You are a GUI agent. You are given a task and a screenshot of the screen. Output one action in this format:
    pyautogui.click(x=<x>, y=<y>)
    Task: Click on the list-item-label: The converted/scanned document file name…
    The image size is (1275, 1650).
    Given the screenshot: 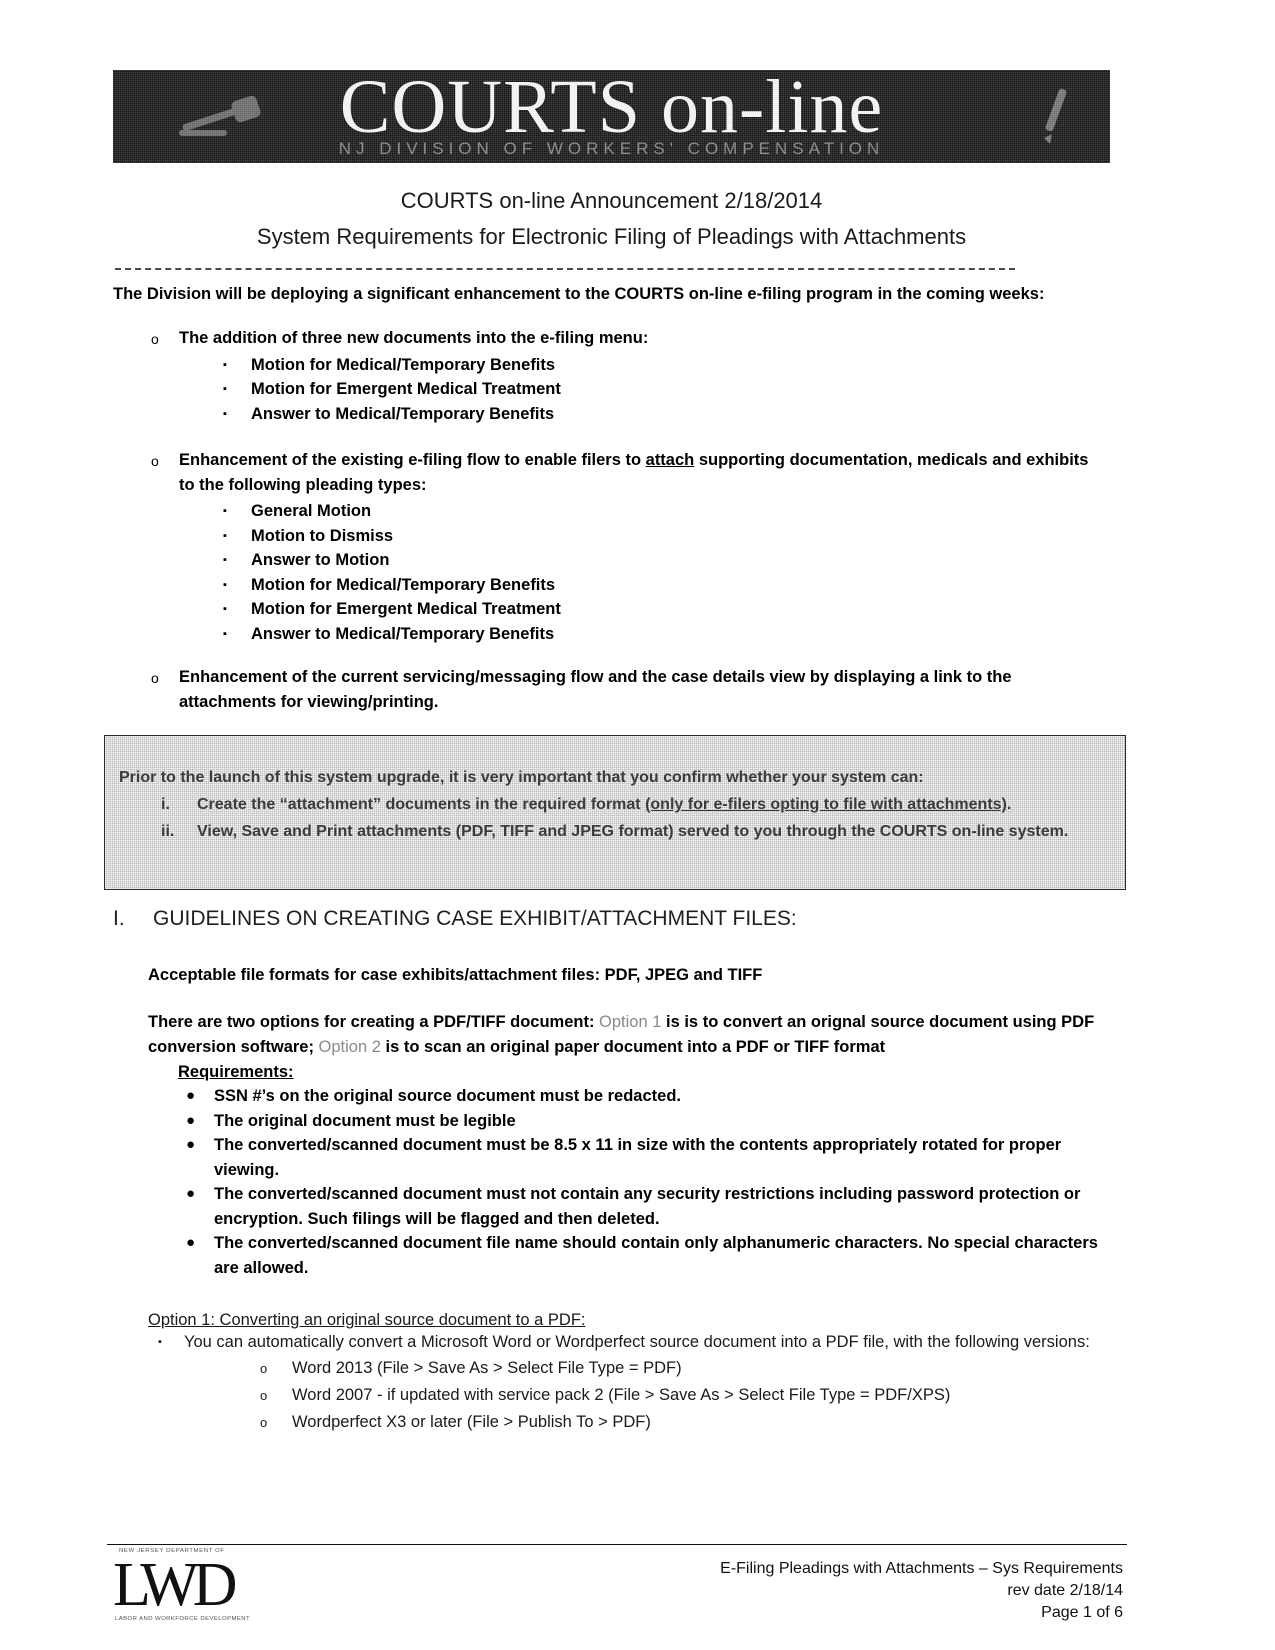 What is the action you would take?
    pyautogui.click(x=656, y=1255)
    